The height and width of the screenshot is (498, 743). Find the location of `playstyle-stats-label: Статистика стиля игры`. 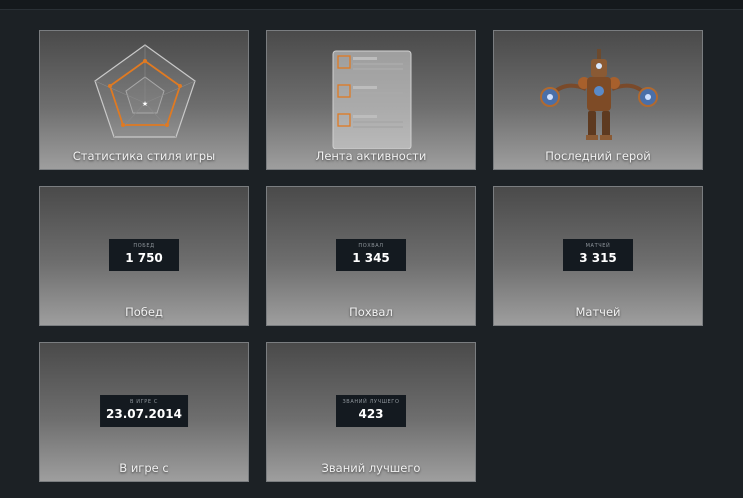

playstyle-stats-label: Статистика стиля игры is located at coordinates (144, 156).